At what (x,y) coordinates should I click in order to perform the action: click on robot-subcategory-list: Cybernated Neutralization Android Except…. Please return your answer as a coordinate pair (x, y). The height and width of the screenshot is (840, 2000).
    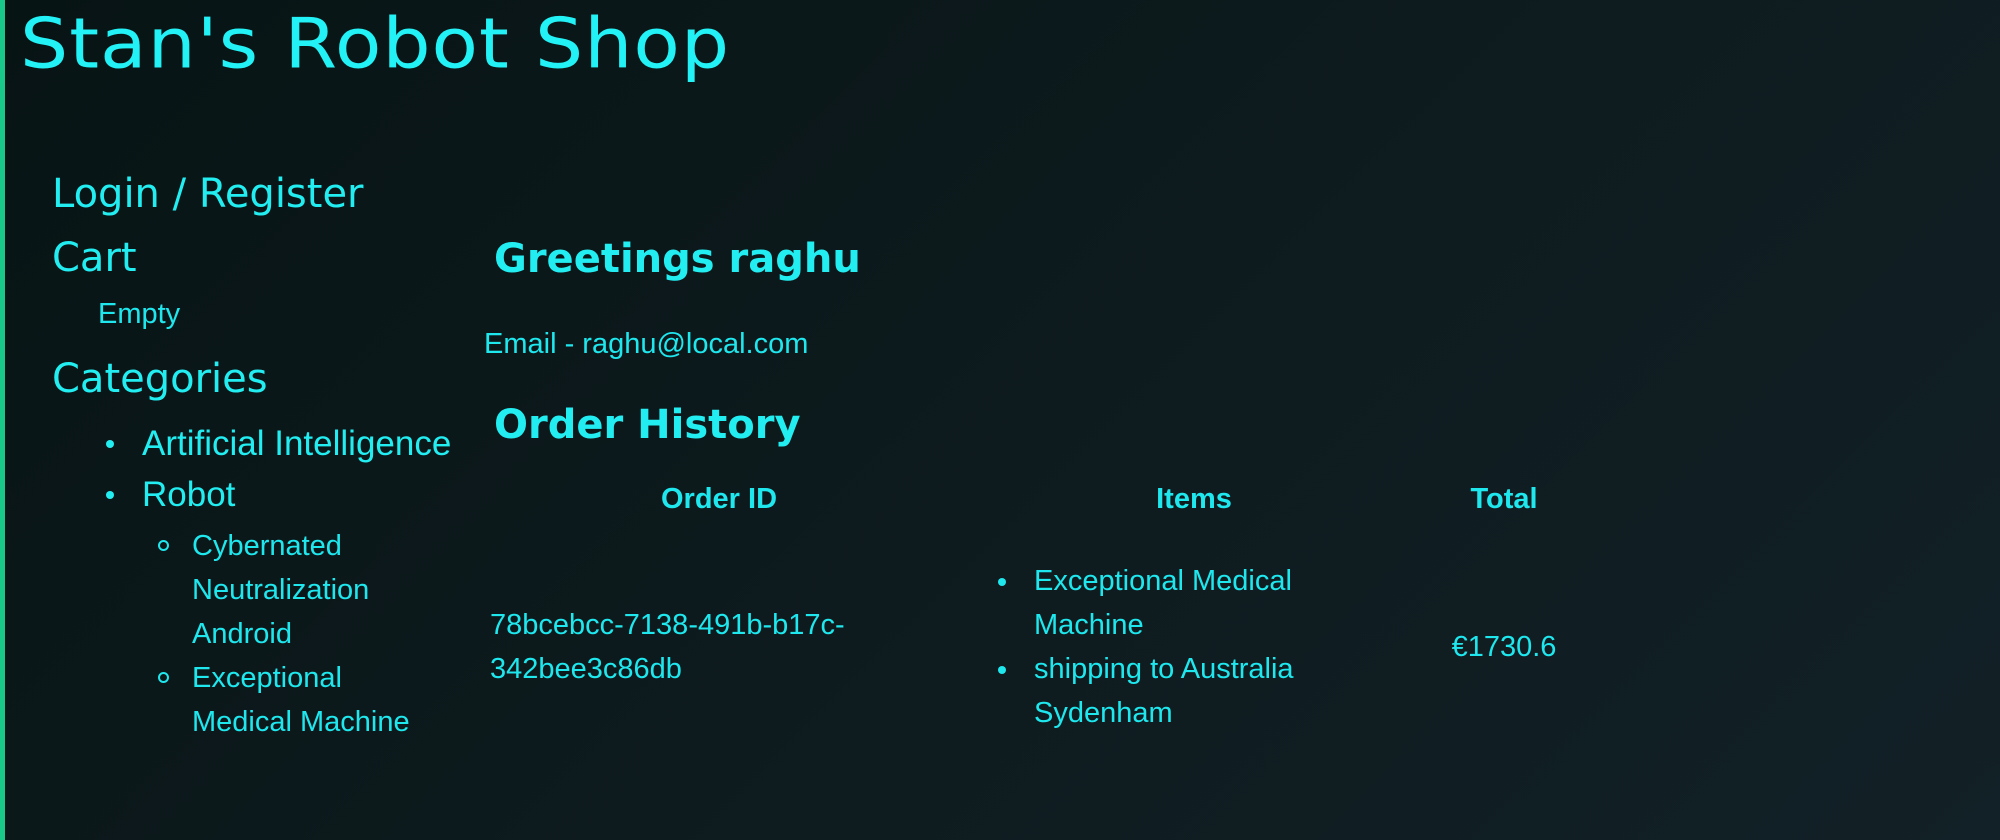
    Looking at the image, I should click on (281, 634).